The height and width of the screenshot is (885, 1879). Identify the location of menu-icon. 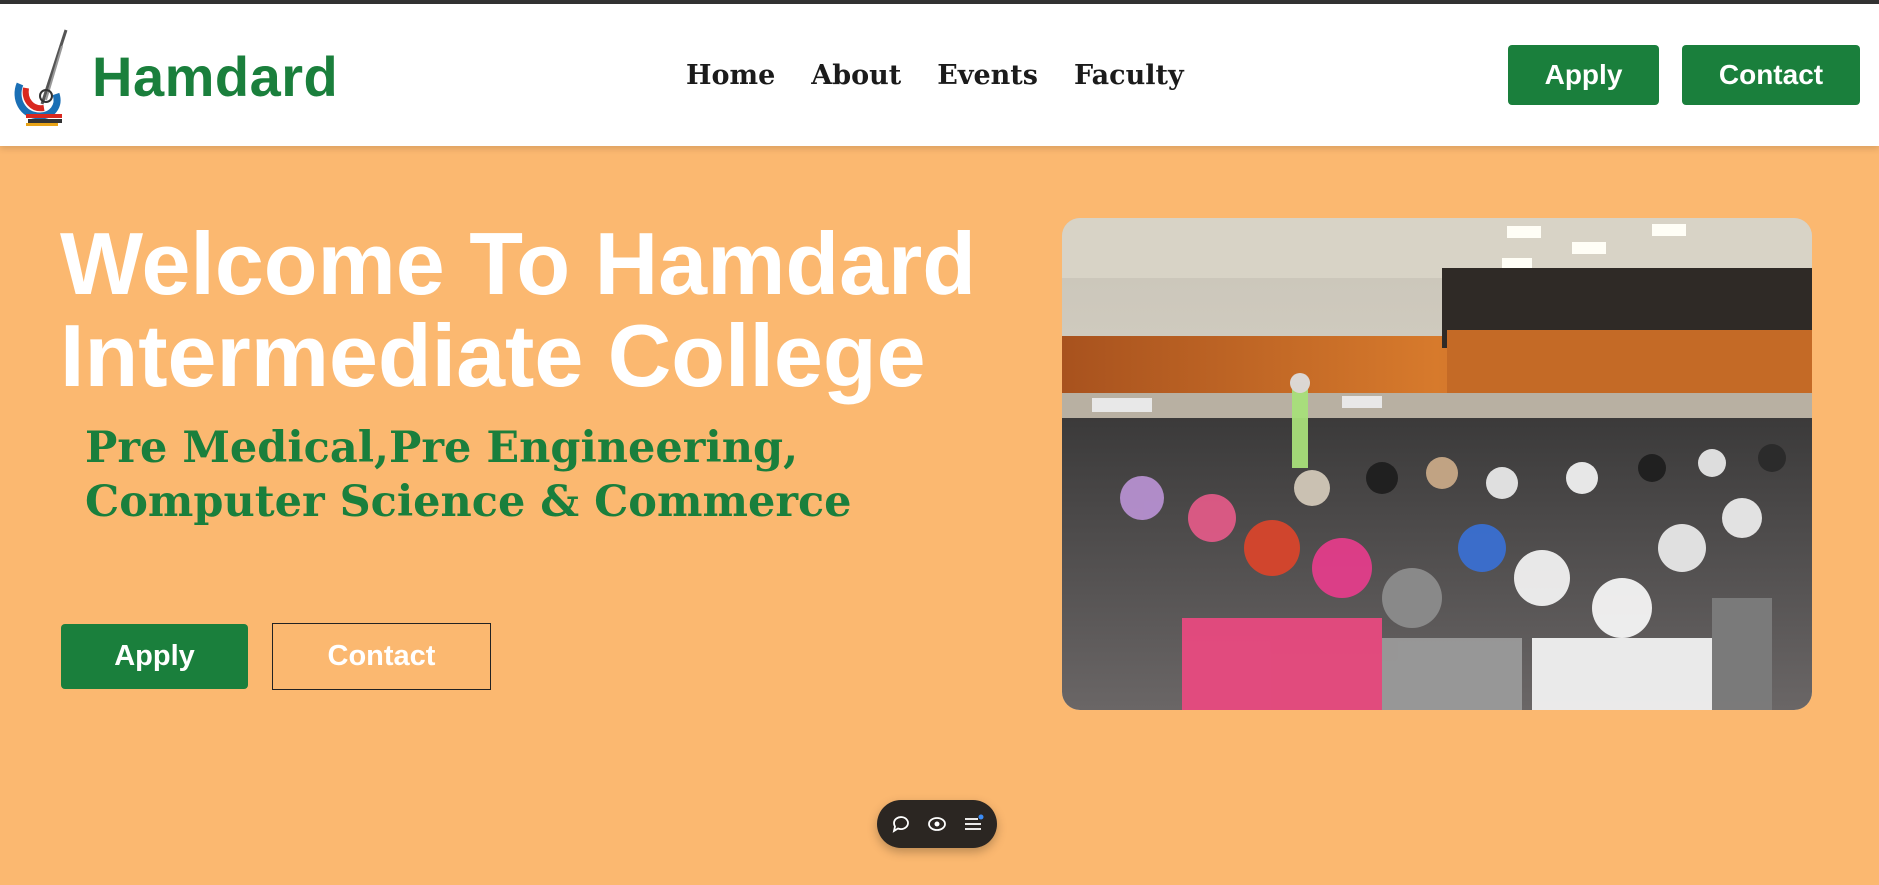
(973, 824).